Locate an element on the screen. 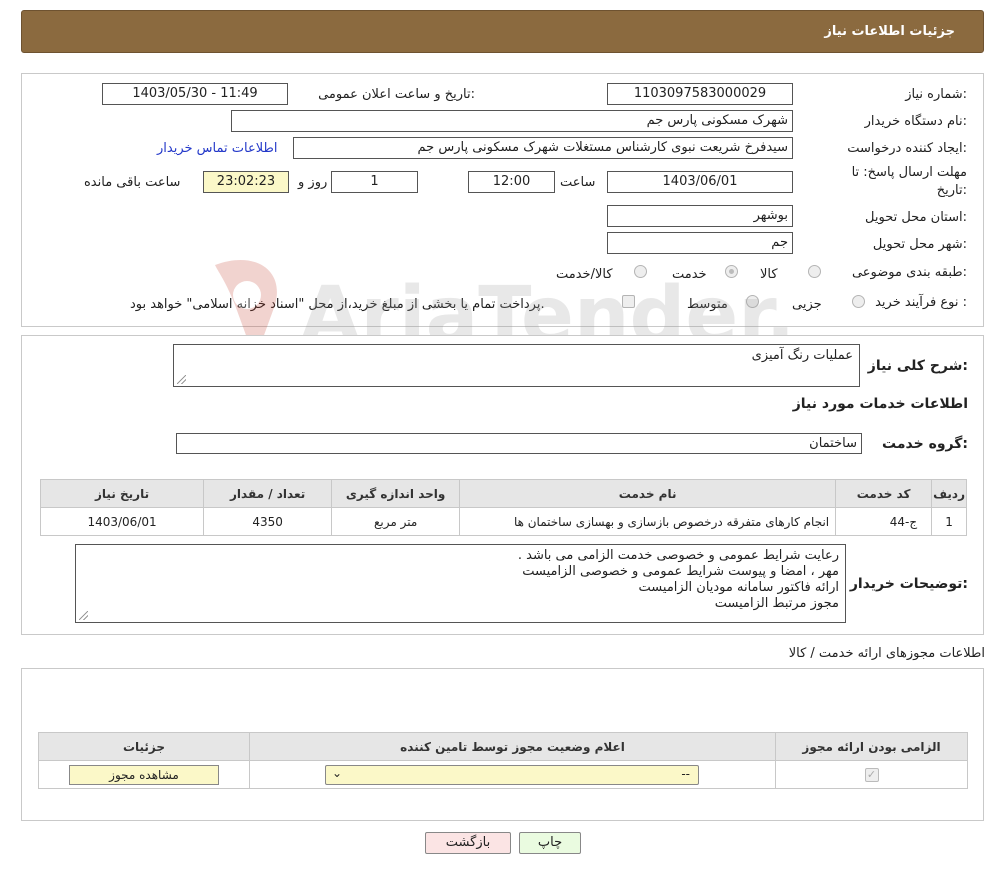 The height and width of the screenshot is (875, 985). process-minor-radio is located at coordinates (858, 301).